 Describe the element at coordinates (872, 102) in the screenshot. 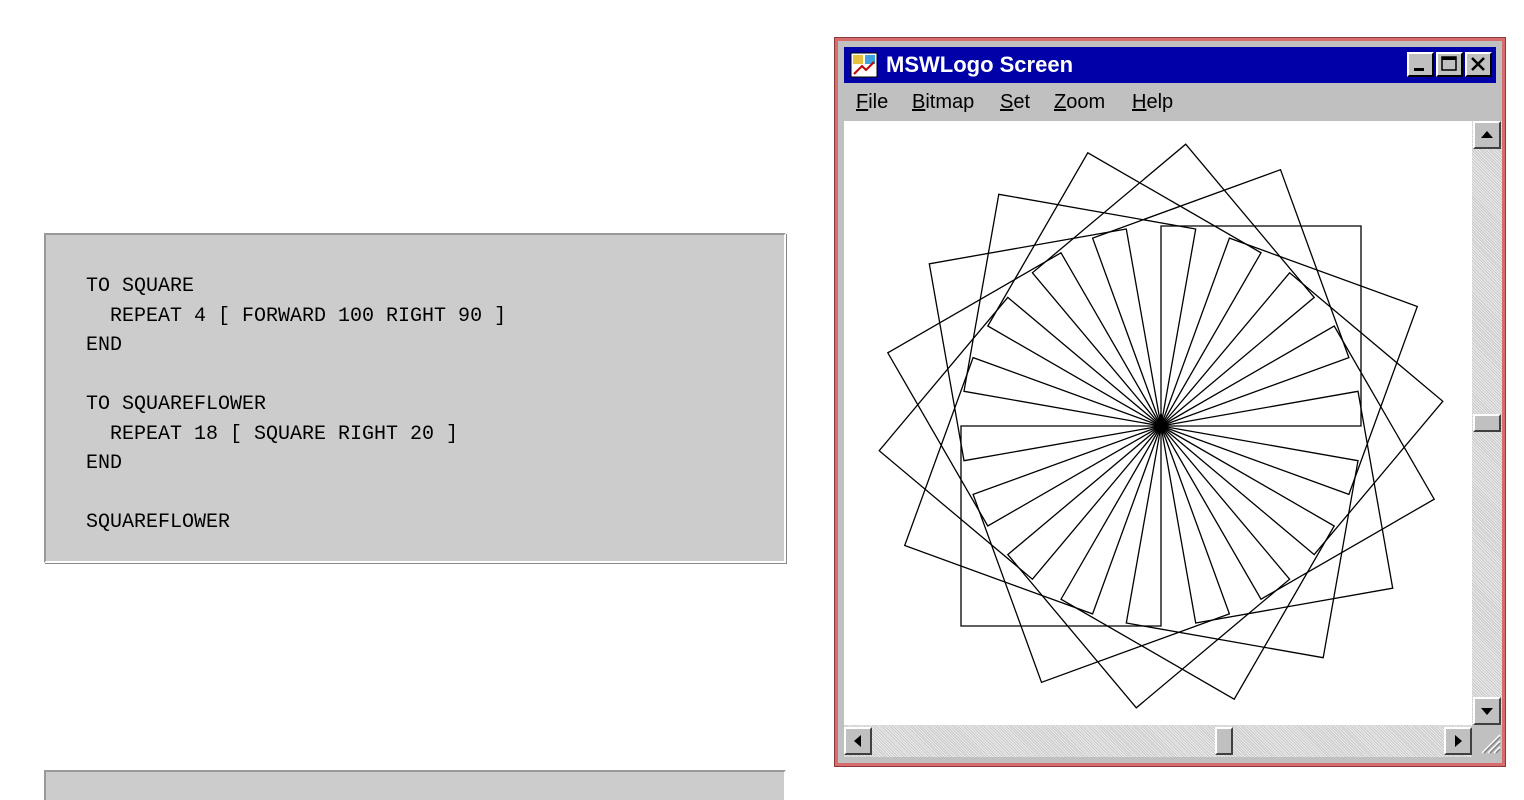

I see `menu-file: File` at that location.